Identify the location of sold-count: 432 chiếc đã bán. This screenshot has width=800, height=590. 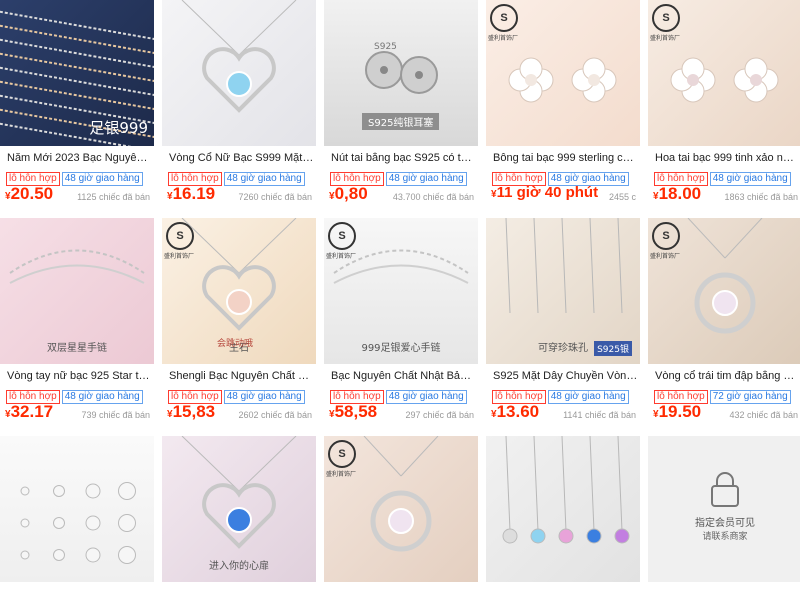
(763, 415).